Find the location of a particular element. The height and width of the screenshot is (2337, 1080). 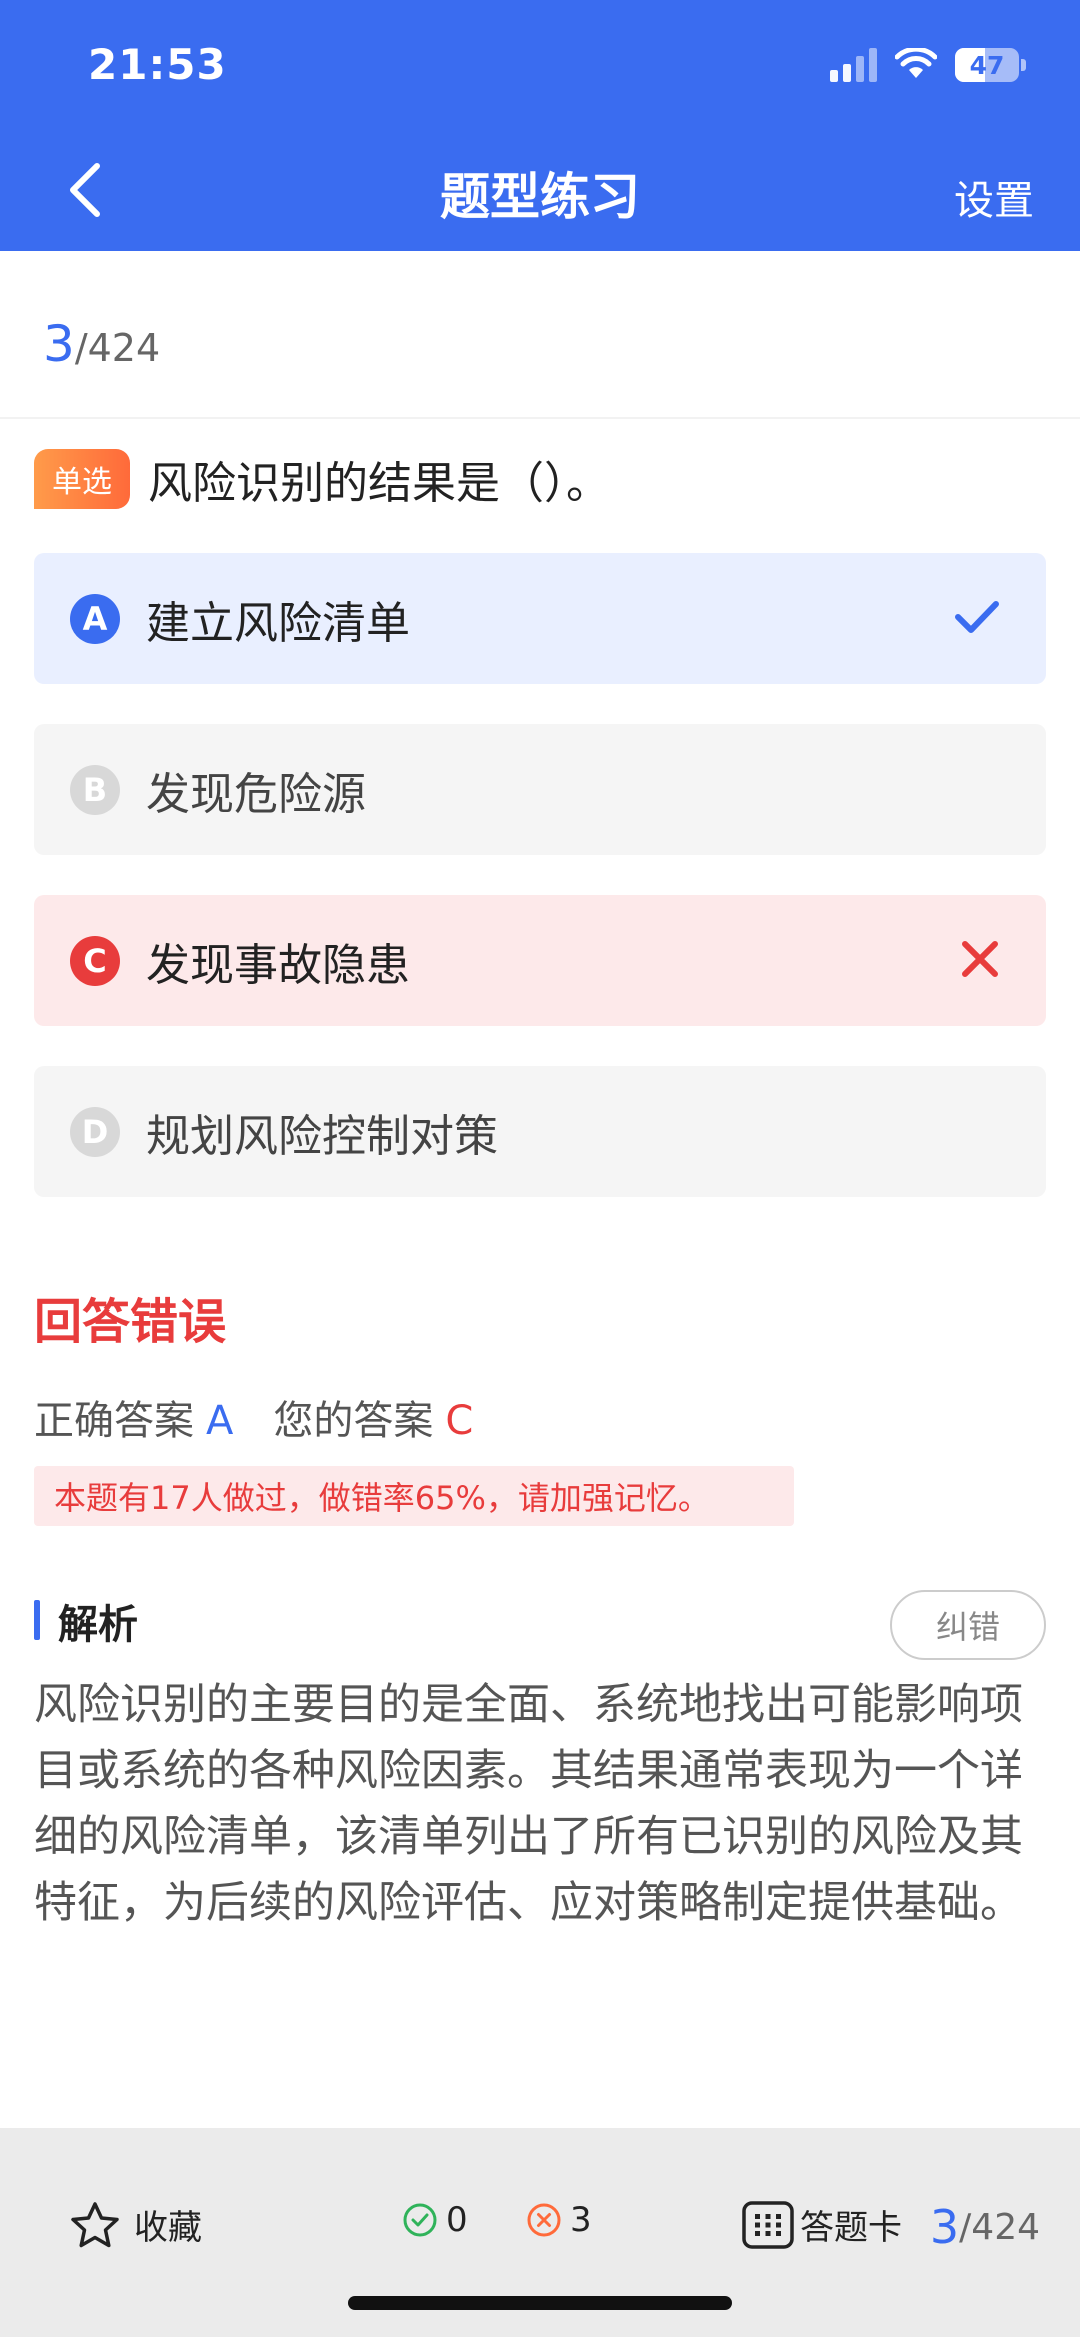

wrong-count-value: 3 is located at coordinates (581, 2220).